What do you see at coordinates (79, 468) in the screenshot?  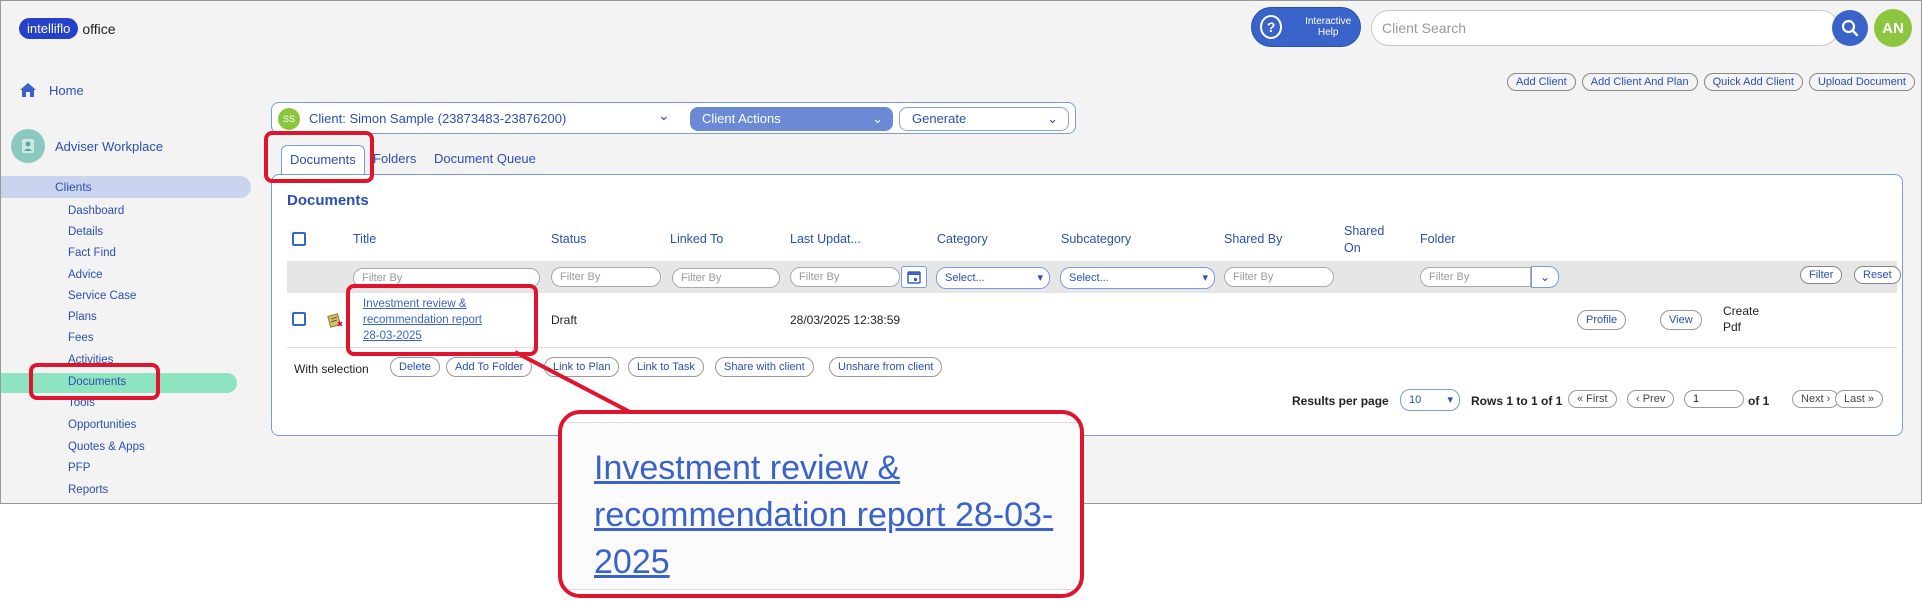 I see `sidebar-item-pfp: PFP` at bounding box center [79, 468].